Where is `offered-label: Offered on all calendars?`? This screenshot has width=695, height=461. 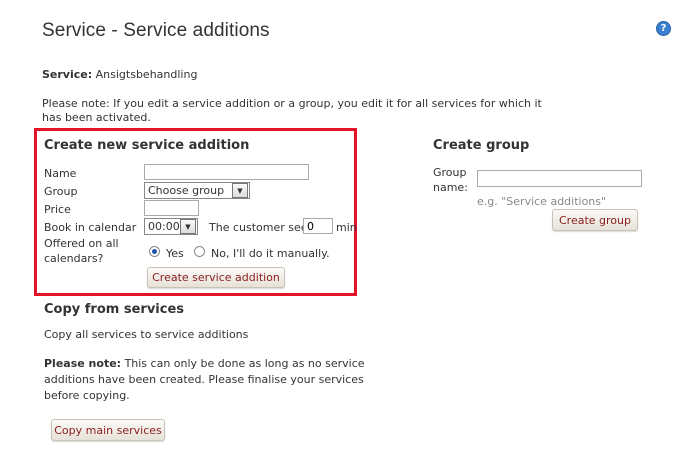
offered-label: Offered on all calendars? is located at coordinates (81, 251).